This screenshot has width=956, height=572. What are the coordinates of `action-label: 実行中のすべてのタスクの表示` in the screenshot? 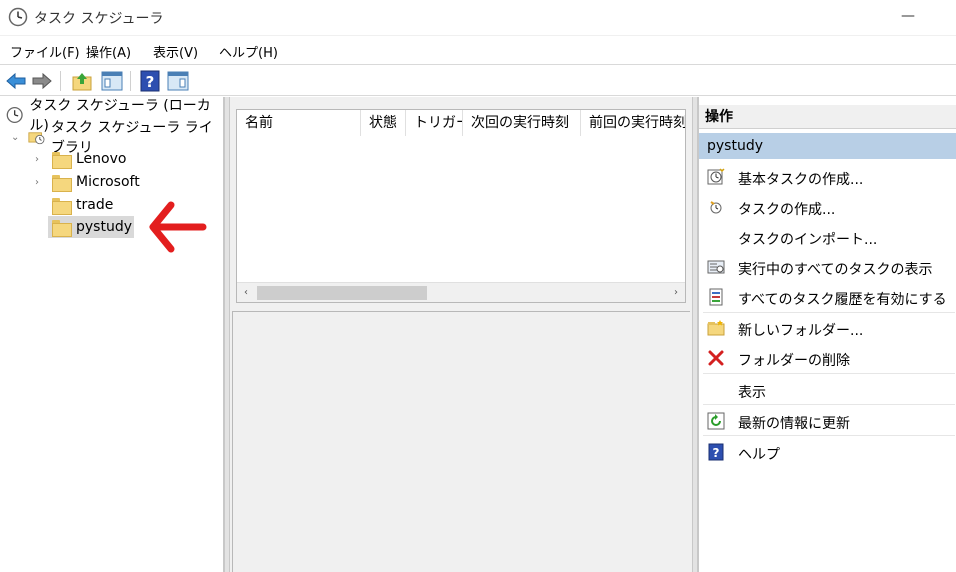 It's located at (835, 270).